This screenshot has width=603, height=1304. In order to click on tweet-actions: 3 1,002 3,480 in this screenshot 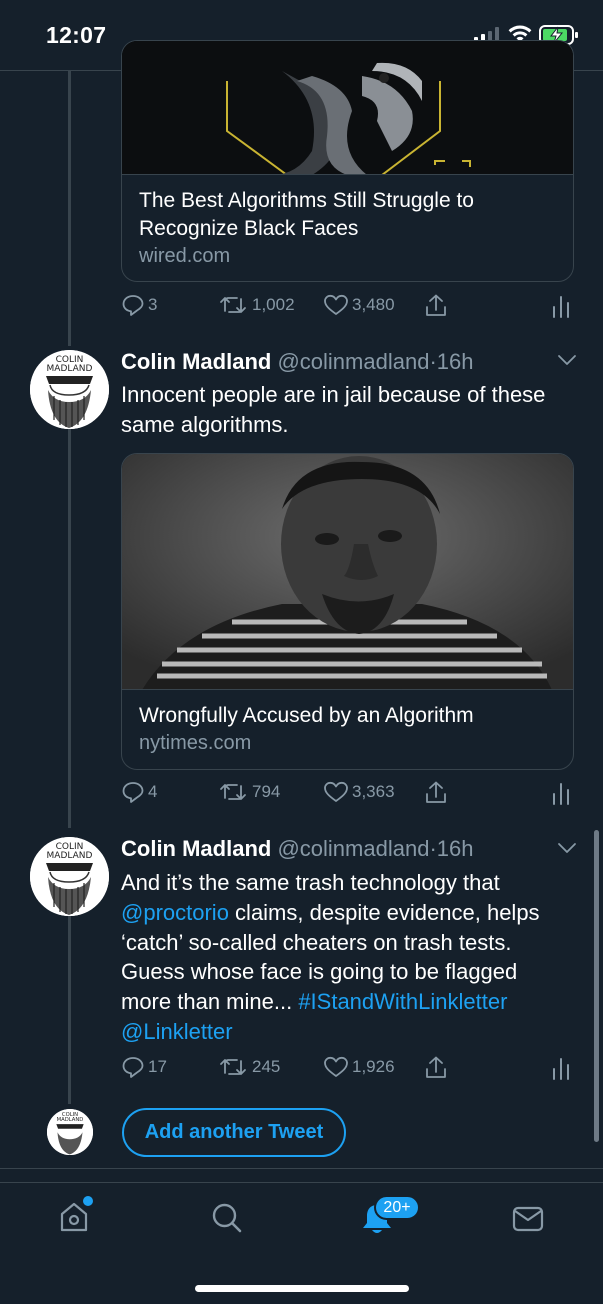, I will do `click(347, 310)`.